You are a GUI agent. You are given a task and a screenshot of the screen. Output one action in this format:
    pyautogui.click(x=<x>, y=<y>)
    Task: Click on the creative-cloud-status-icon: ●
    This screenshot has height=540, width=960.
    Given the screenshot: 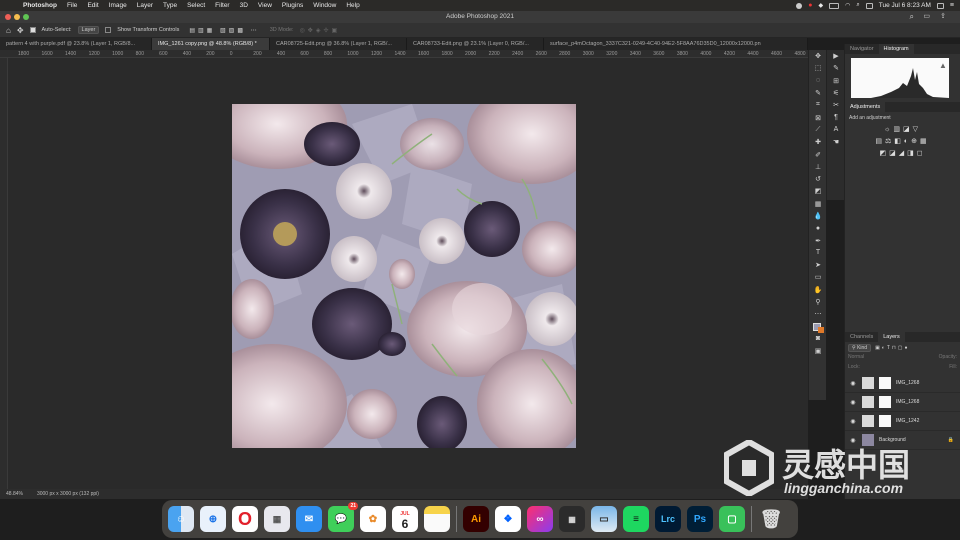 What is the action you would take?
    pyautogui.click(x=810, y=5)
    